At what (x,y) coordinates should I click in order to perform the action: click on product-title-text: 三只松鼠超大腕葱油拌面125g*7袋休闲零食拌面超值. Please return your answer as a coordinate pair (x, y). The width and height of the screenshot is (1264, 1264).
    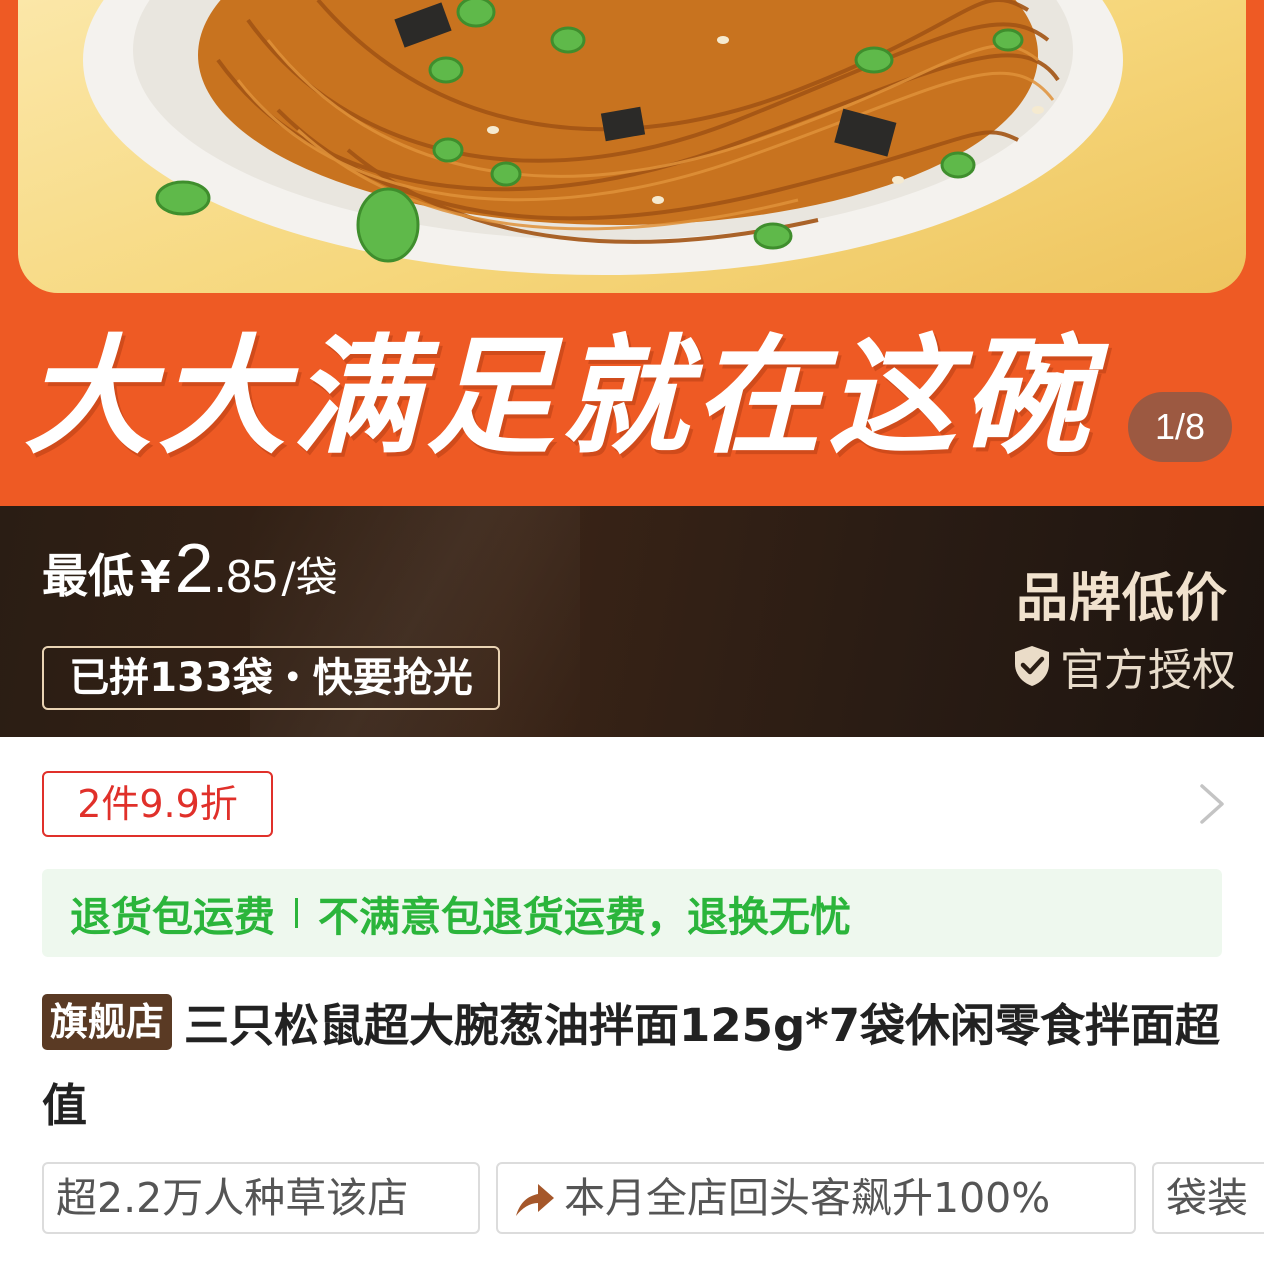
    Looking at the image, I should click on (631, 1065).